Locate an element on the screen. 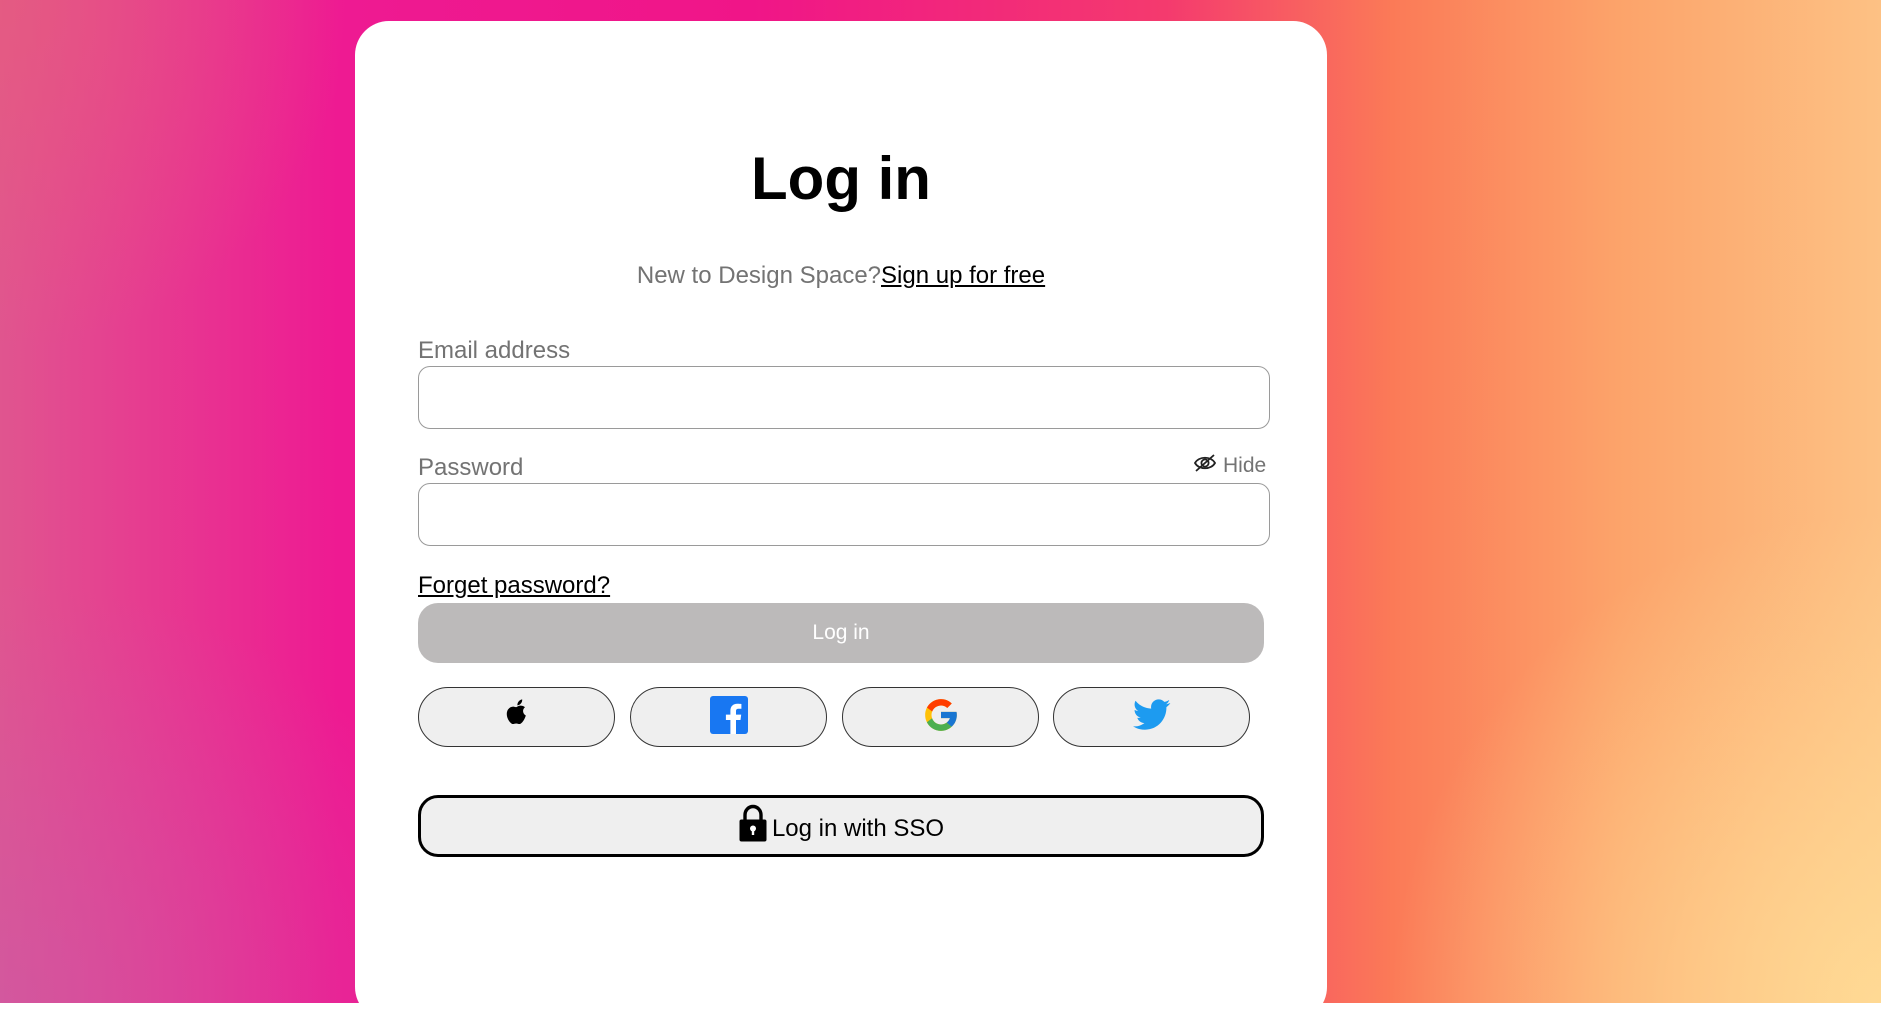 This screenshot has height=1021, width=1881. hide-label: Hide is located at coordinates (1245, 465).